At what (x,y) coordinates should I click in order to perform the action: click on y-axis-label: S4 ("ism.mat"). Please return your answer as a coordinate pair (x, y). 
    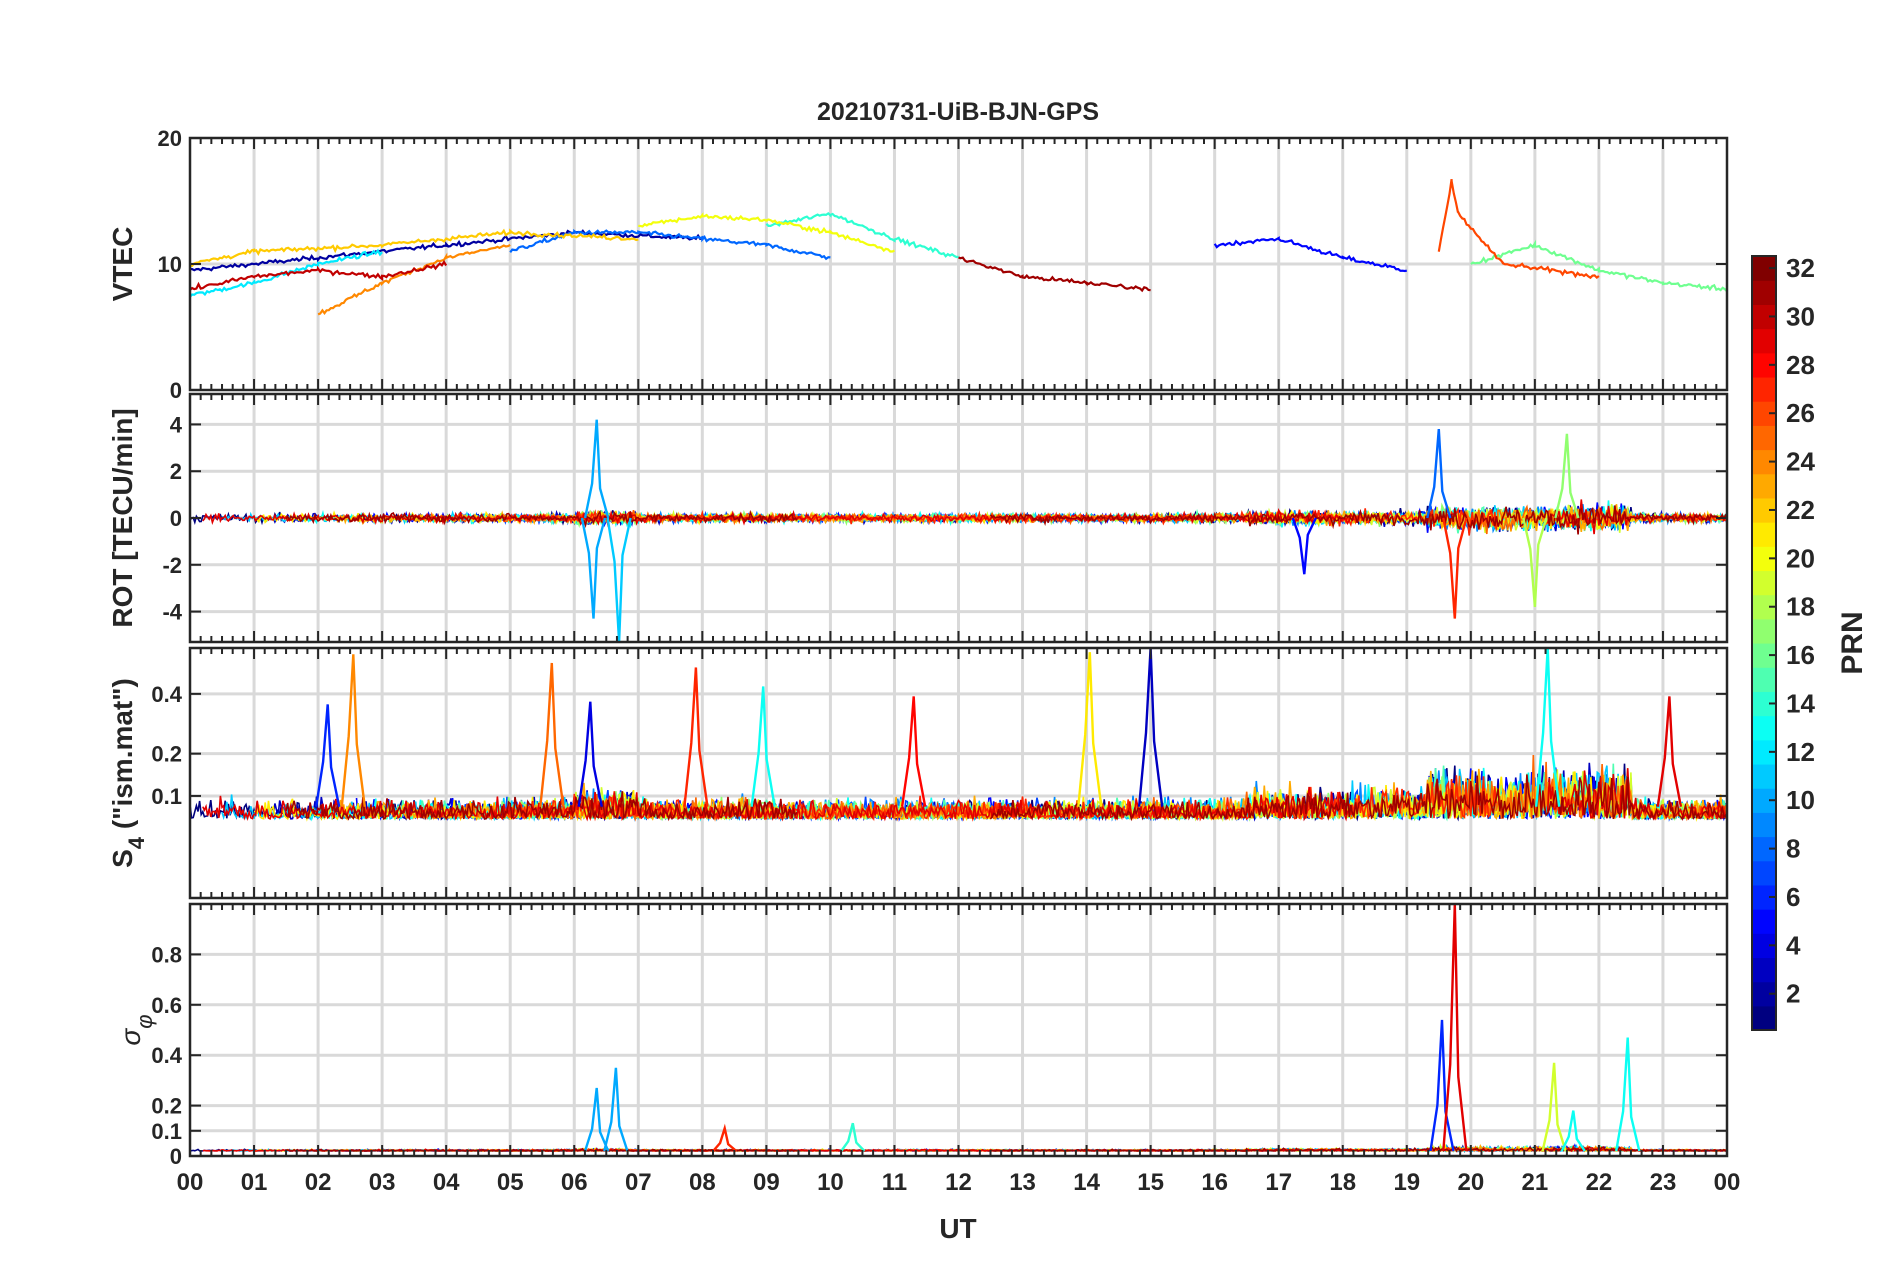
    Looking at the image, I should click on (128, 773).